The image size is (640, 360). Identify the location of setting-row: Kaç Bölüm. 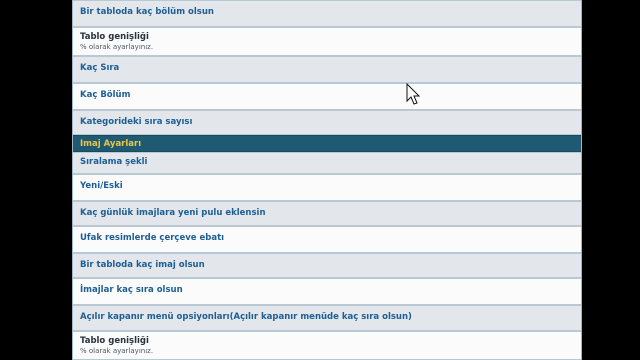
(327, 96).